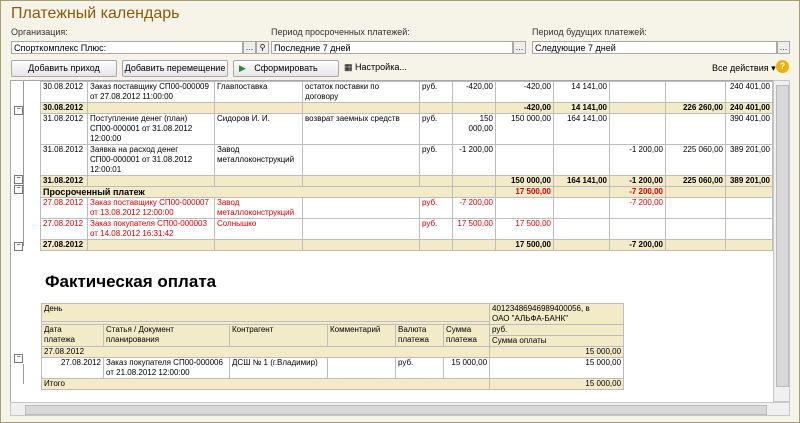 The height and width of the screenshot is (423, 800). What do you see at coordinates (524, 245) in the screenshot?
I see `cell-c1: 17 500,00` at bounding box center [524, 245].